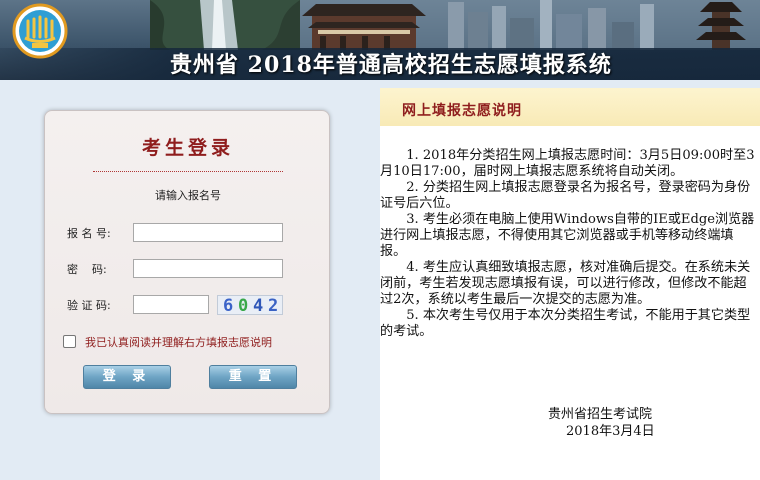 The image size is (760, 480). Describe the element at coordinates (600, 414) in the screenshot. I see `issuer-name: 贵州省招生考试院` at that location.